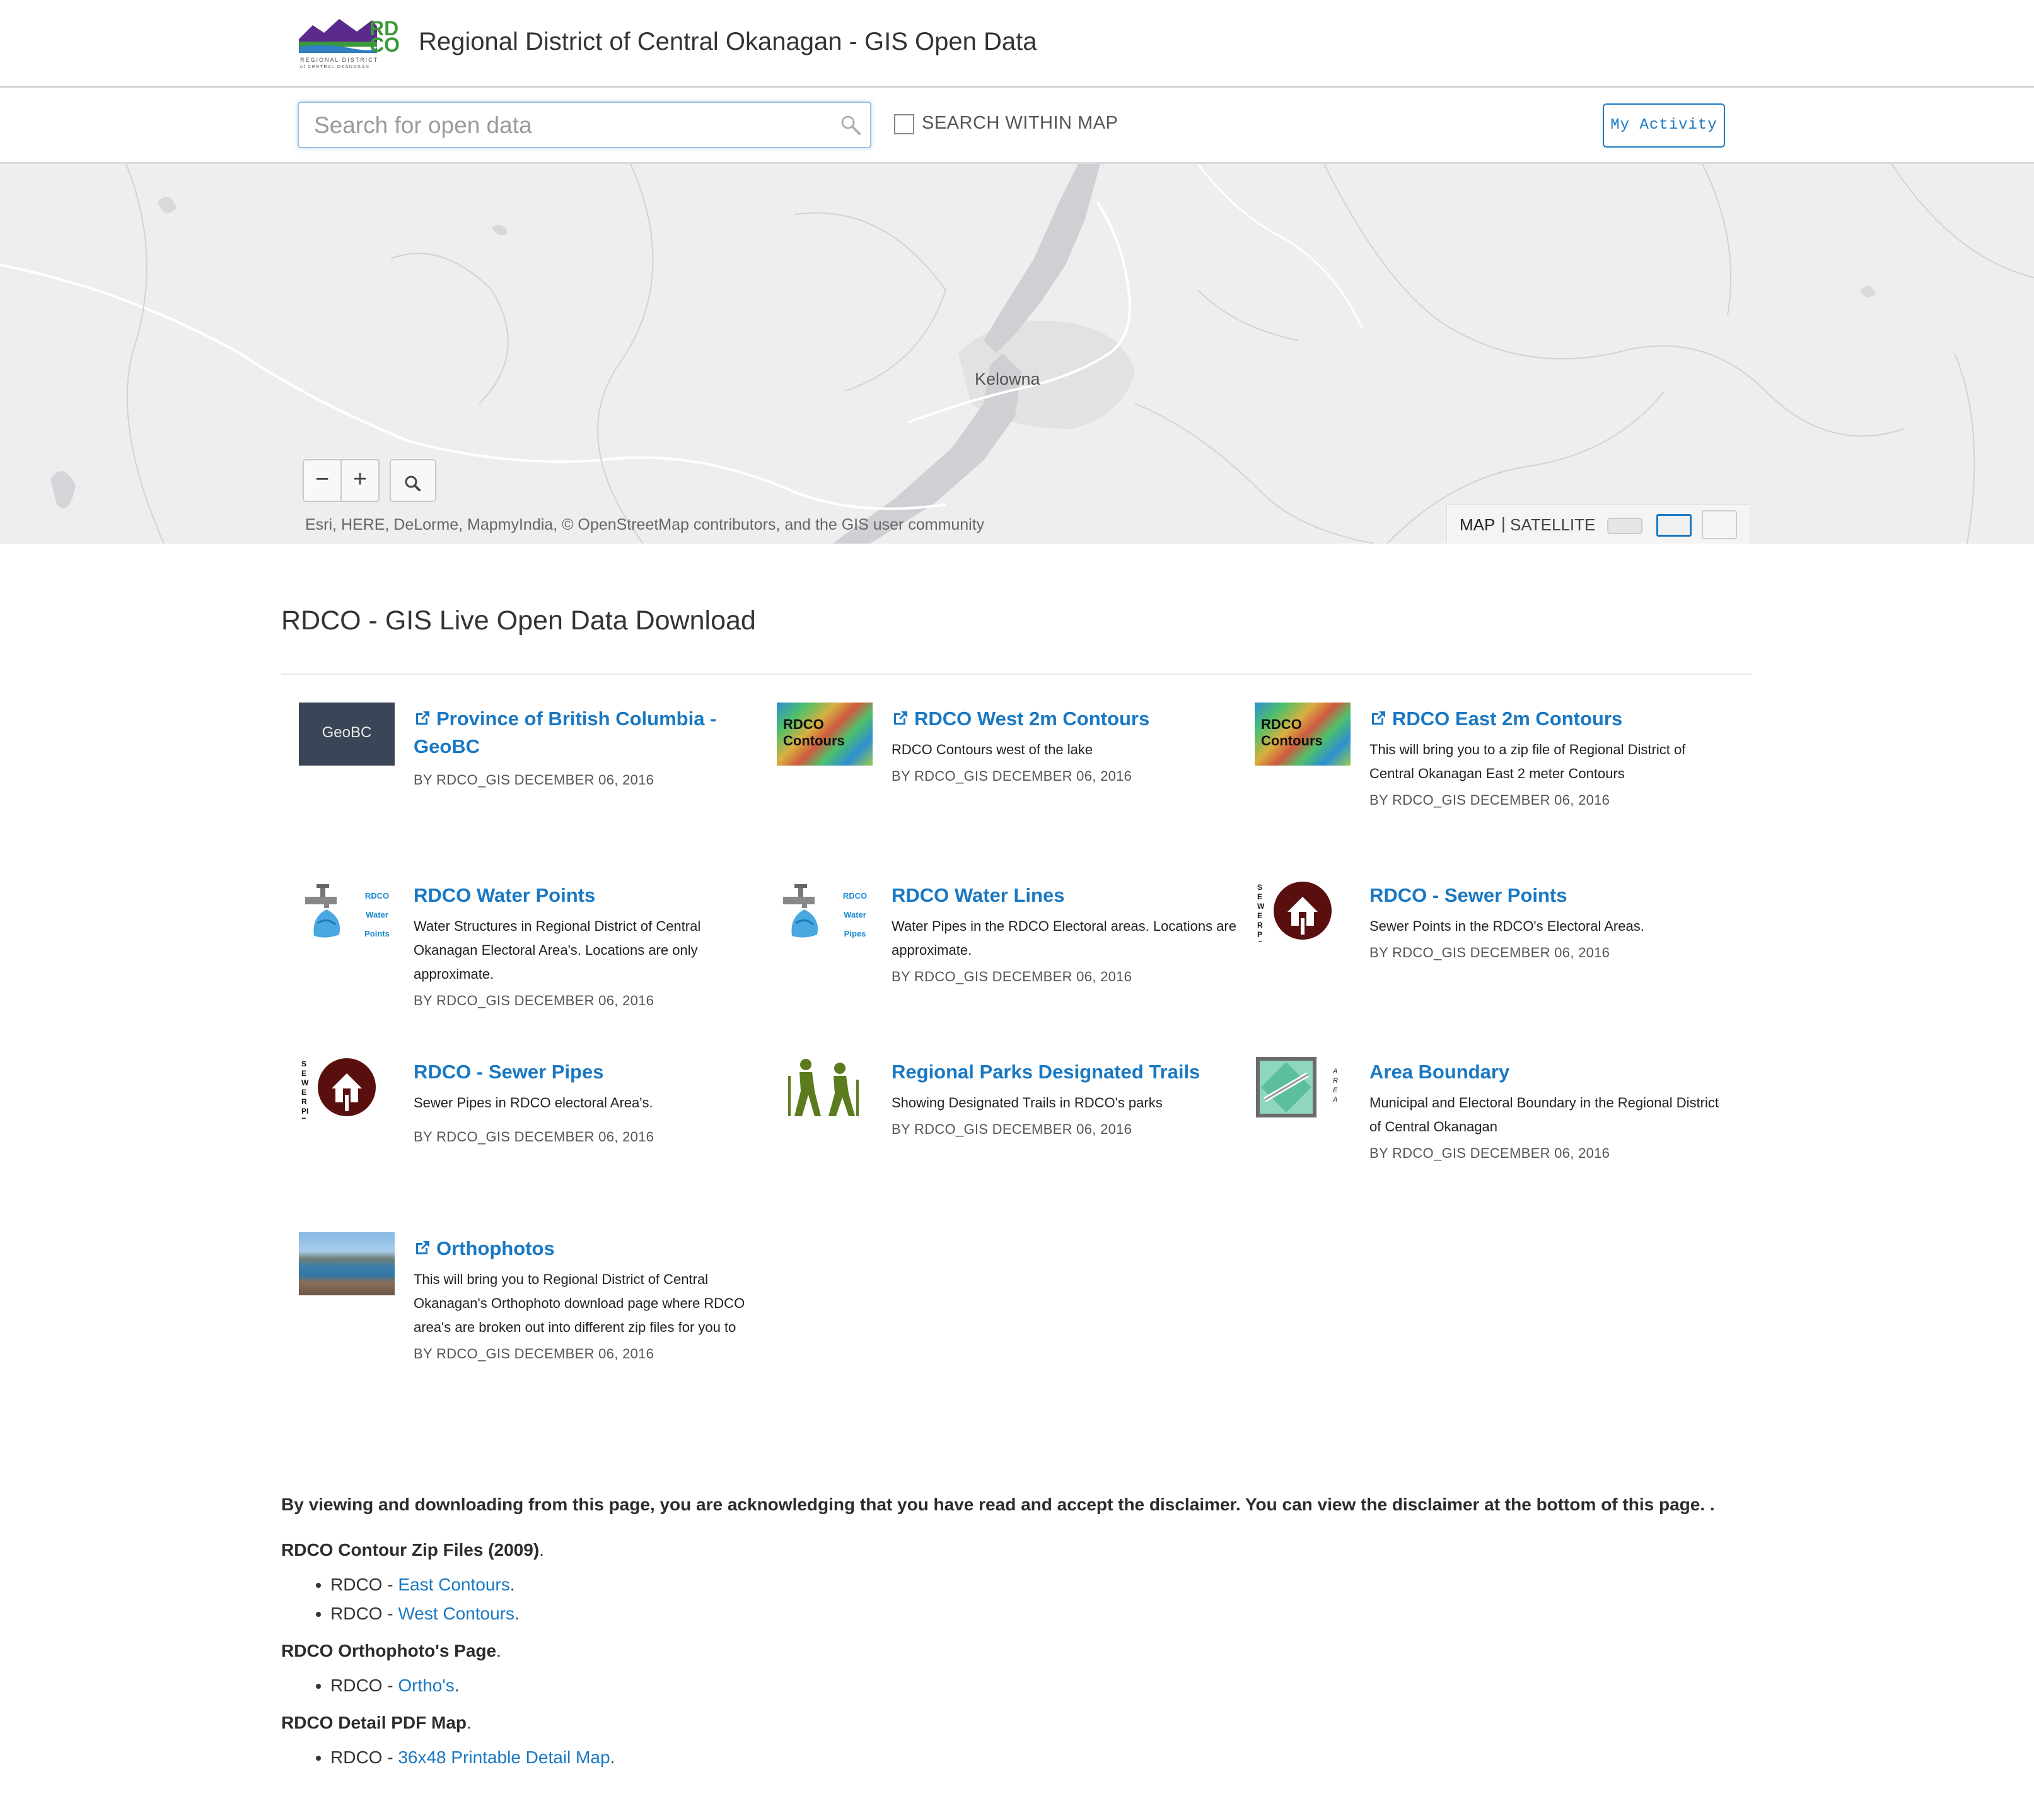 The height and width of the screenshot is (1820, 2034). What do you see at coordinates (1041, 1757) in the screenshot?
I see `notes-list-item: RDCO - 36x48 Printable Detail Map.` at bounding box center [1041, 1757].